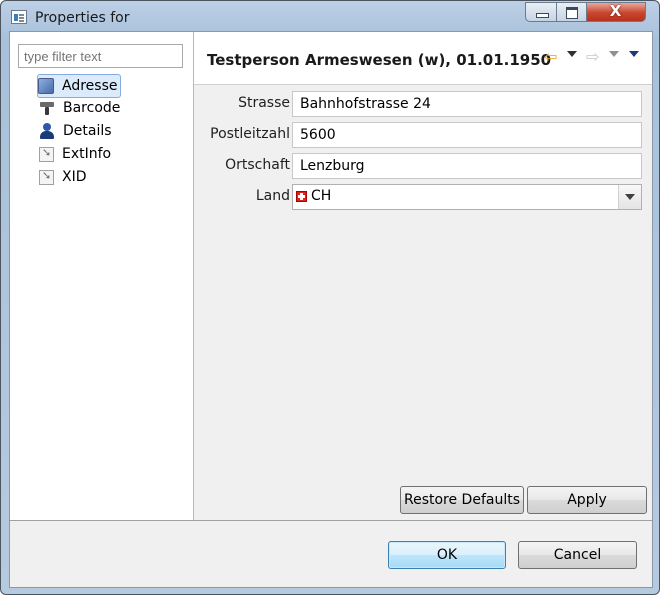 This screenshot has height=595, width=660. What do you see at coordinates (379, 60) in the screenshot?
I see `page-title: Testperson Armeswesen (w), 01.01.1950` at bounding box center [379, 60].